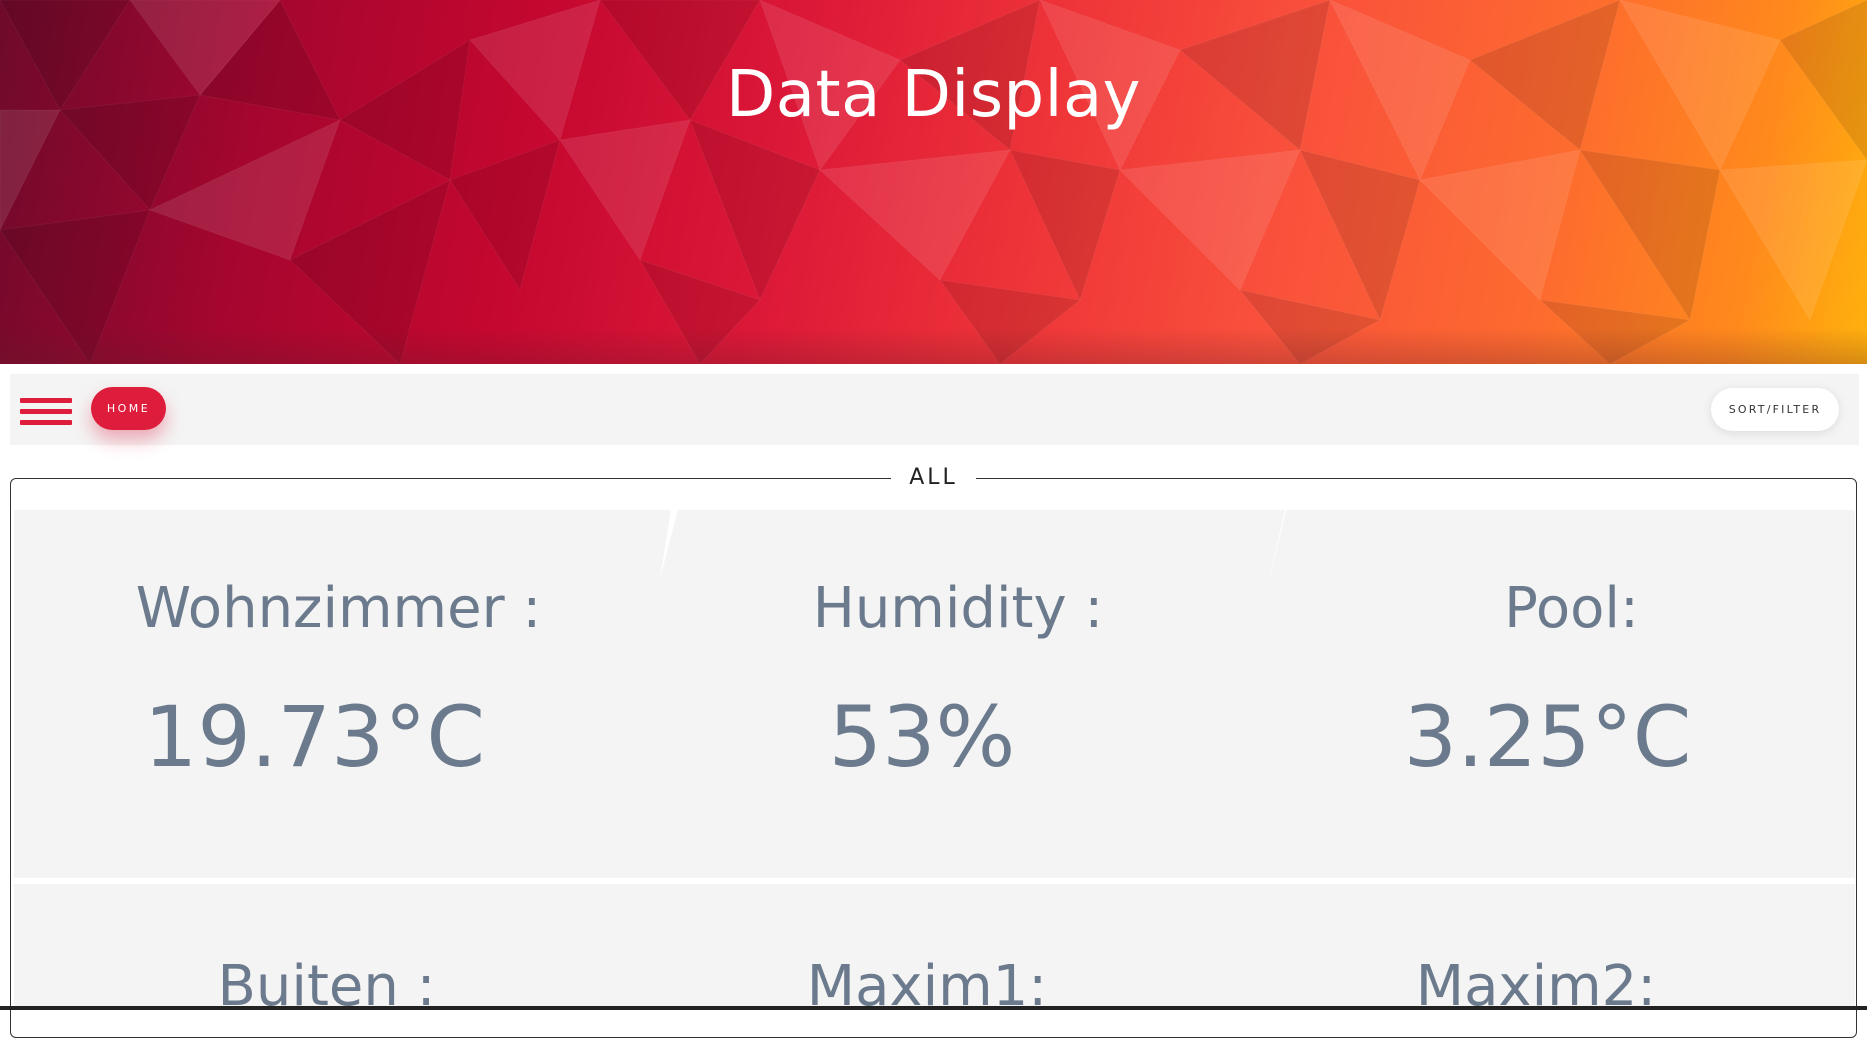  What do you see at coordinates (46, 414) in the screenshot?
I see `hamburger-menu-icon` at bounding box center [46, 414].